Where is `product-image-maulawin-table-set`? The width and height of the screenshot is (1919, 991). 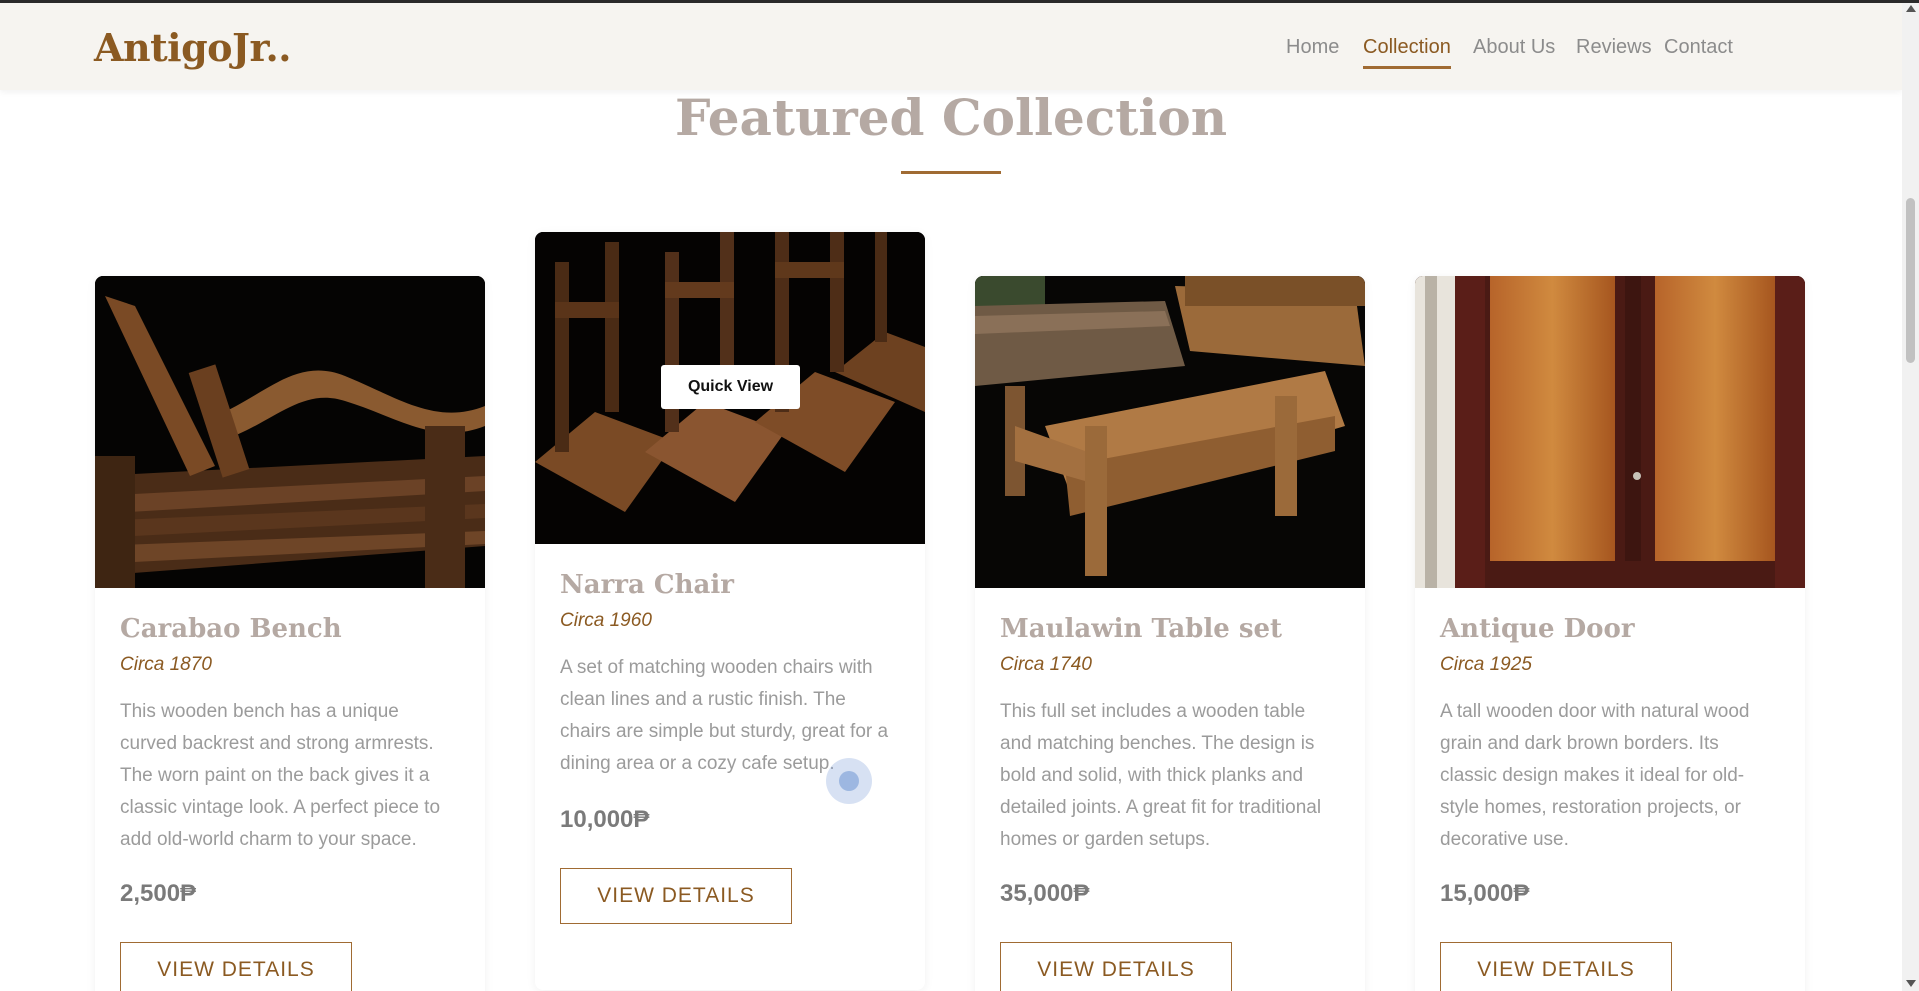 product-image-maulawin-table-set is located at coordinates (1170, 432).